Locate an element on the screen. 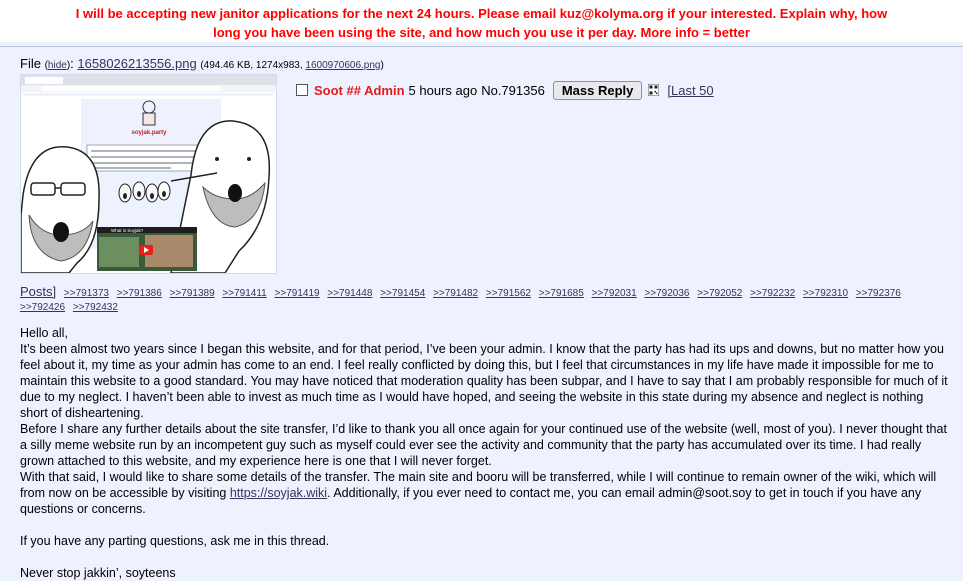  reply-link: >>792310 is located at coordinates (825, 293).